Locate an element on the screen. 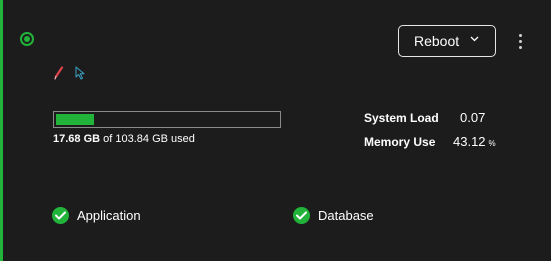 Image resolution: width=551 pixels, height=261 pixels. system-load-value: 0.07 is located at coordinates (472, 117).